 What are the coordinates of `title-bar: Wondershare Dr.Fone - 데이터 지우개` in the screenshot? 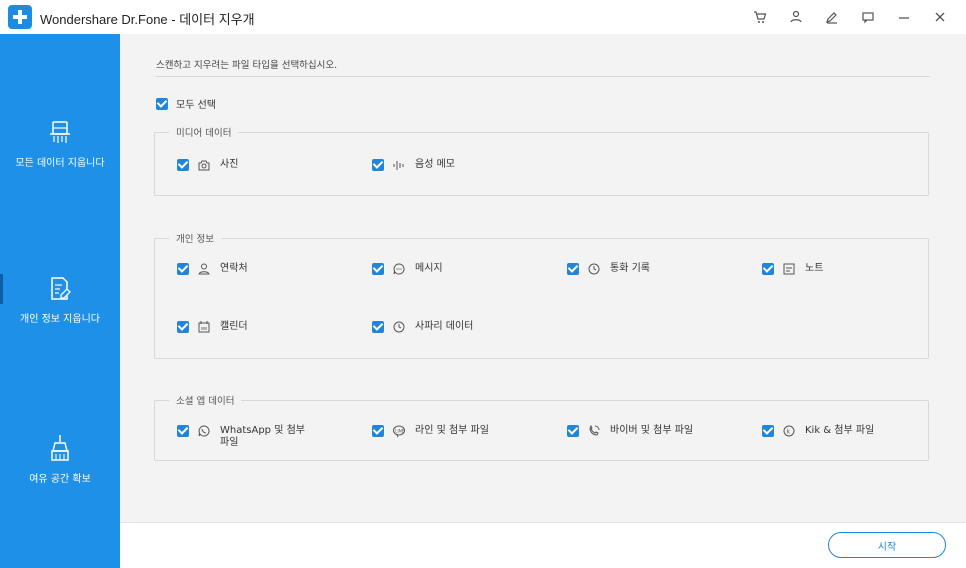 It's located at (483, 17).